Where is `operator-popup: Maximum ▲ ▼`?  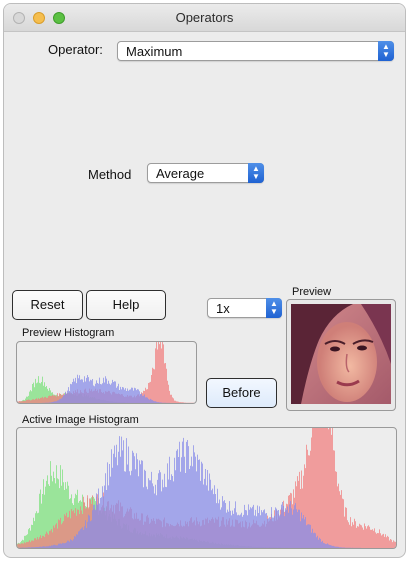 operator-popup: Maximum ▲ ▼ is located at coordinates (255, 51).